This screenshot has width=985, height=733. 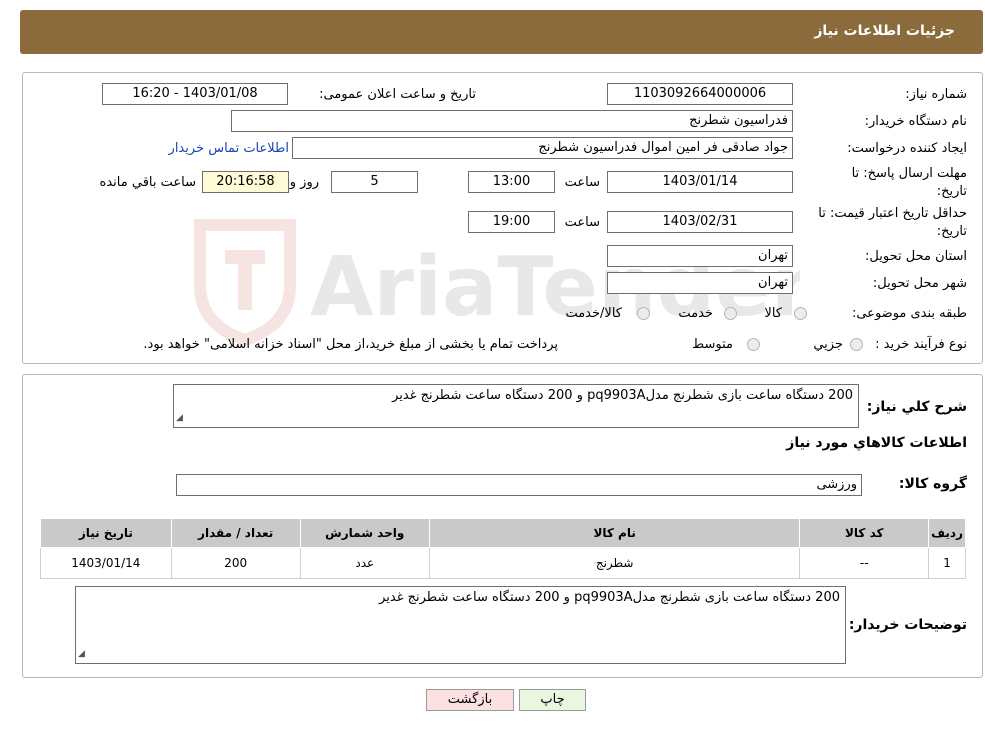 What do you see at coordinates (907, 625) in the screenshot?
I see `buyer-notes-label: توضيحات خريدار:` at bounding box center [907, 625].